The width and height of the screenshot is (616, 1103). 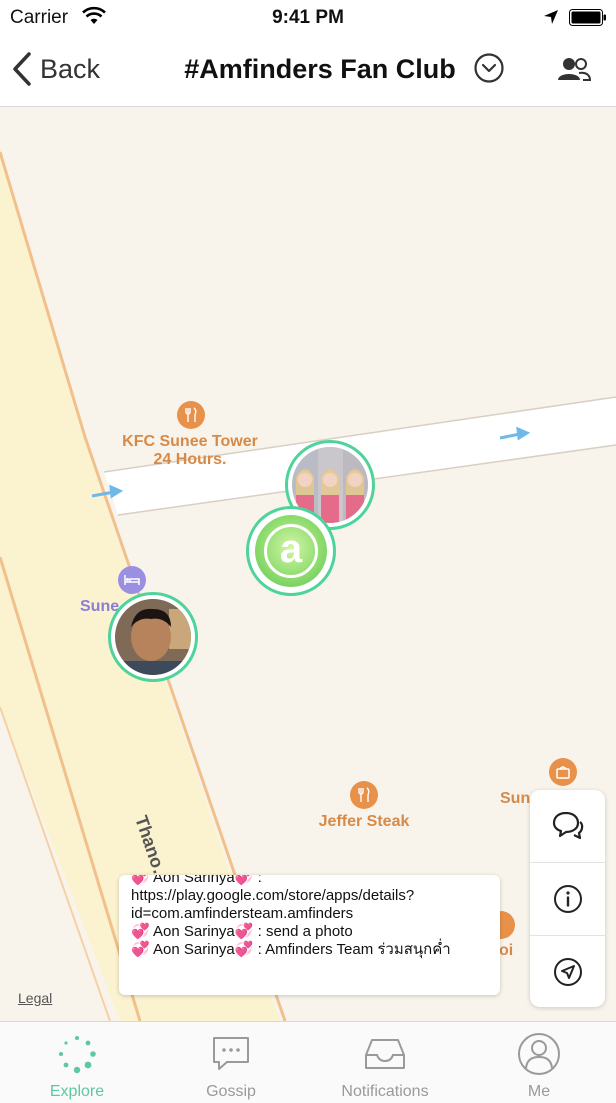 What do you see at coordinates (77, 1091) in the screenshot?
I see `tab-explore-label: Explore` at bounding box center [77, 1091].